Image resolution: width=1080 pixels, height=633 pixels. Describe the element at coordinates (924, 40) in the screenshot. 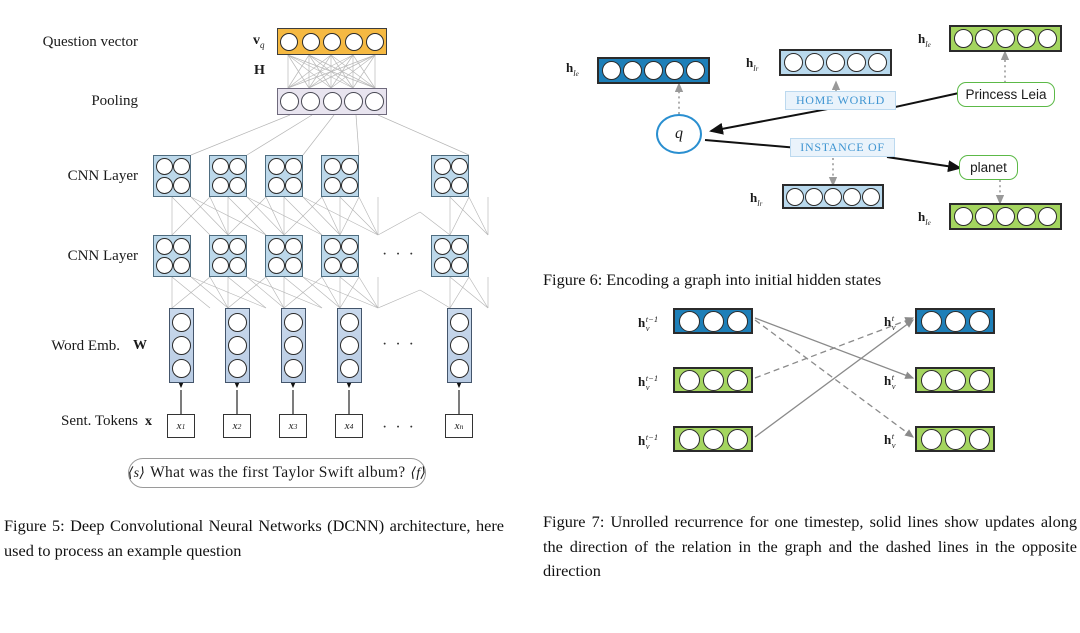

I see `fig6-label-h-le-leia: hle` at that location.